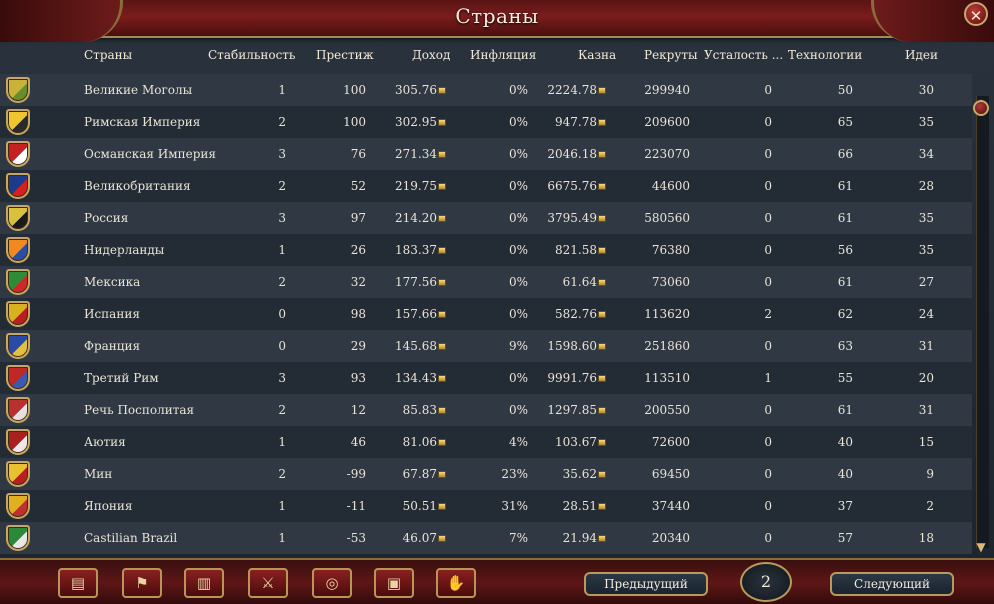  What do you see at coordinates (514, 474) in the screenshot?
I see `inflation-cell: 23%` at bounding box center [514, 474].